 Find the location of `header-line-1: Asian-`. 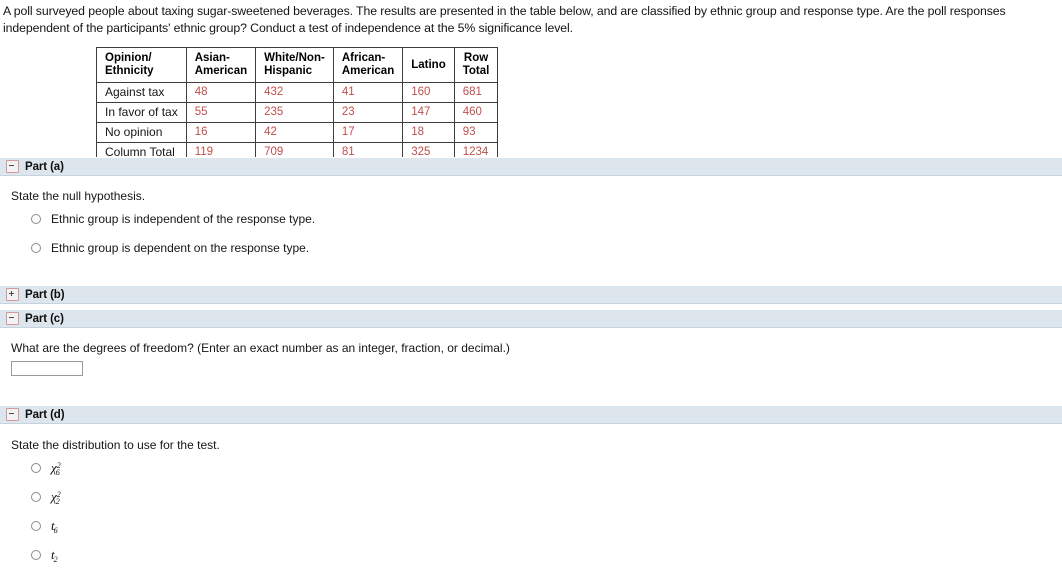

header-line-1: Asian- is located at coordinates (212, 58).